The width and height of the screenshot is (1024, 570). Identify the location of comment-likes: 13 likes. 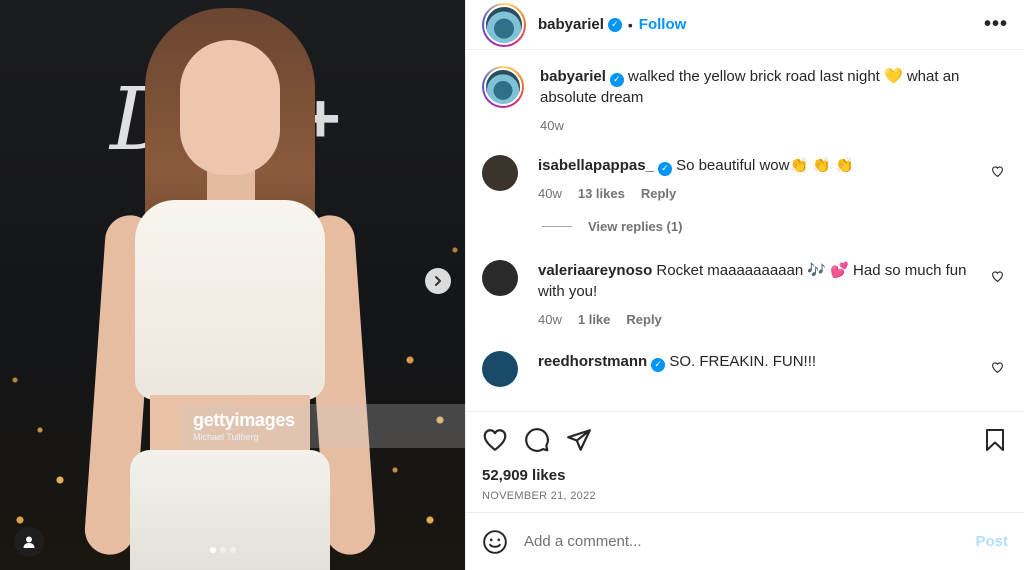
(601, 193).